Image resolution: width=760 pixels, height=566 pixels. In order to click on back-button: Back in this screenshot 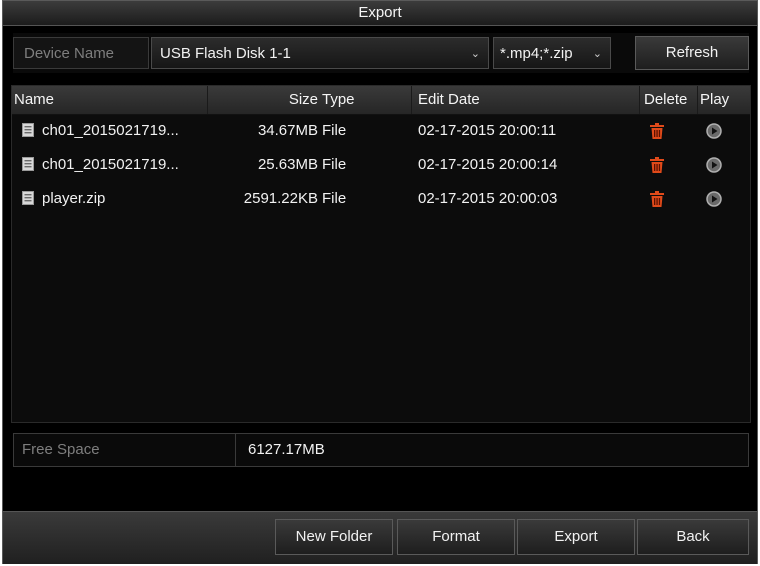, I will do `click(693, 537)`.